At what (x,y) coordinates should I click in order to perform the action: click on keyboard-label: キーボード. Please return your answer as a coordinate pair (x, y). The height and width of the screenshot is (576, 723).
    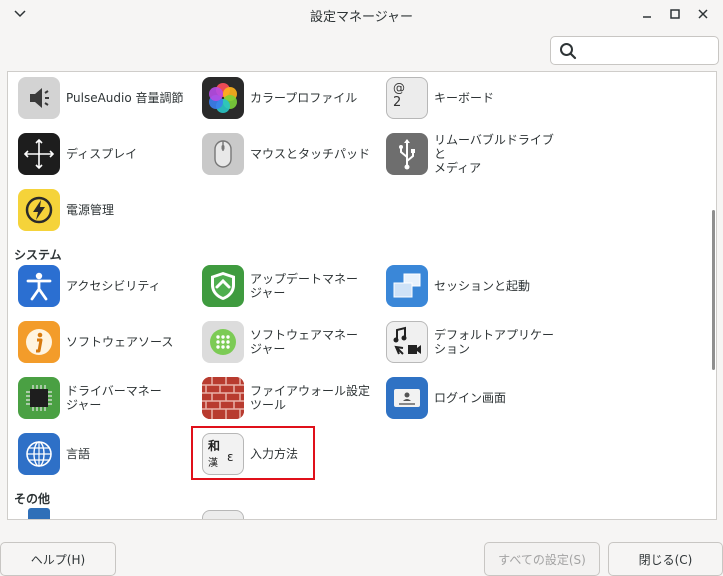
    Looking at the image, I should click on (464, 98).